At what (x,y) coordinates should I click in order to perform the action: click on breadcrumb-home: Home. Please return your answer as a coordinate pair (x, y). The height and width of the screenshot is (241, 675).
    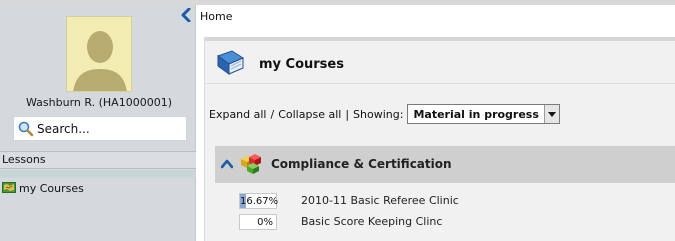
    Looking at the image, I should click on (216, 16).